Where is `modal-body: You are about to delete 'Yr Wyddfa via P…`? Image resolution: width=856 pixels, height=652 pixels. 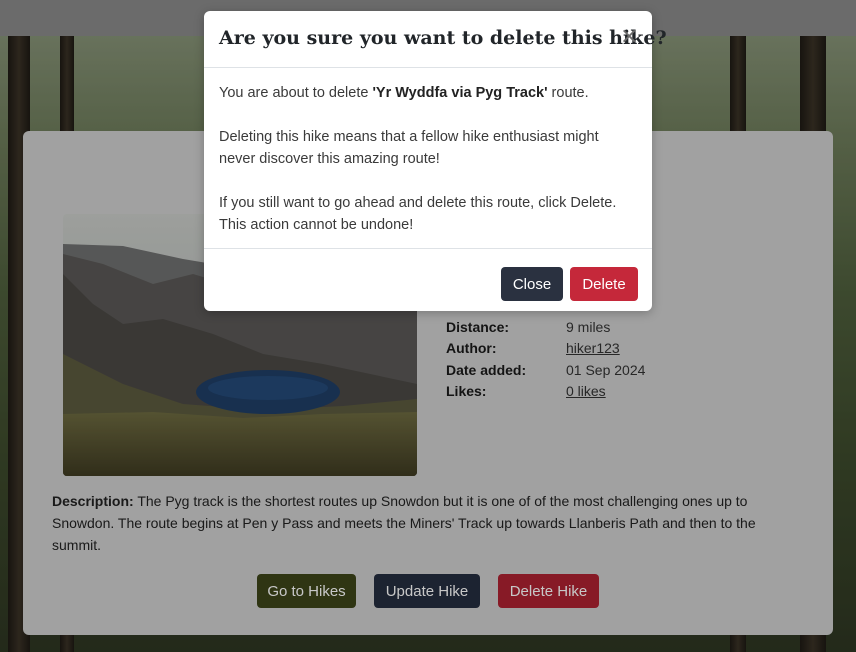 modal-body: You are about to delete 'Yr Wyddfa via P… is located at coordinates (428, 158).